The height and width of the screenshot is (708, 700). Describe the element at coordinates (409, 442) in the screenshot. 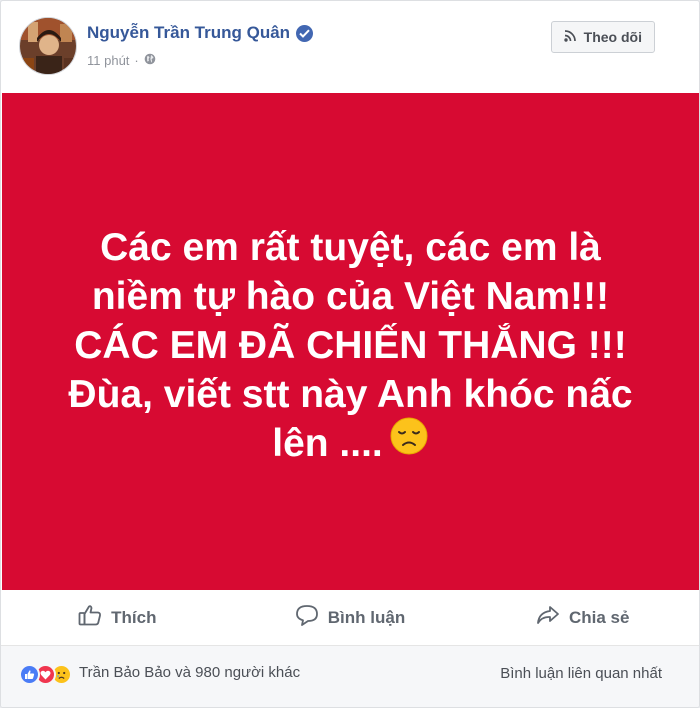

I see `disappointed-face-icon` at that location.